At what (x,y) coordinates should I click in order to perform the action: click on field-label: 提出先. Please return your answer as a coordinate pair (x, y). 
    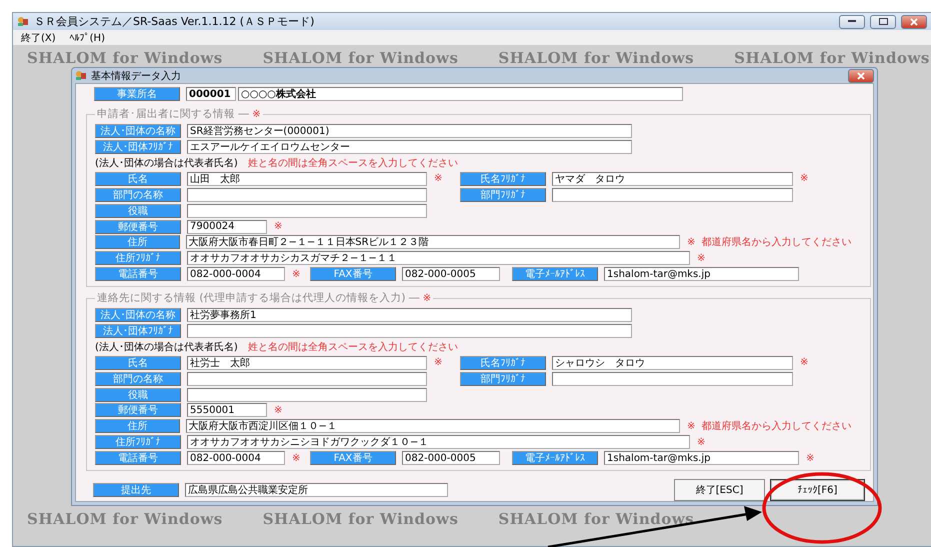
    Looking at the image, I should click on (136, 490).